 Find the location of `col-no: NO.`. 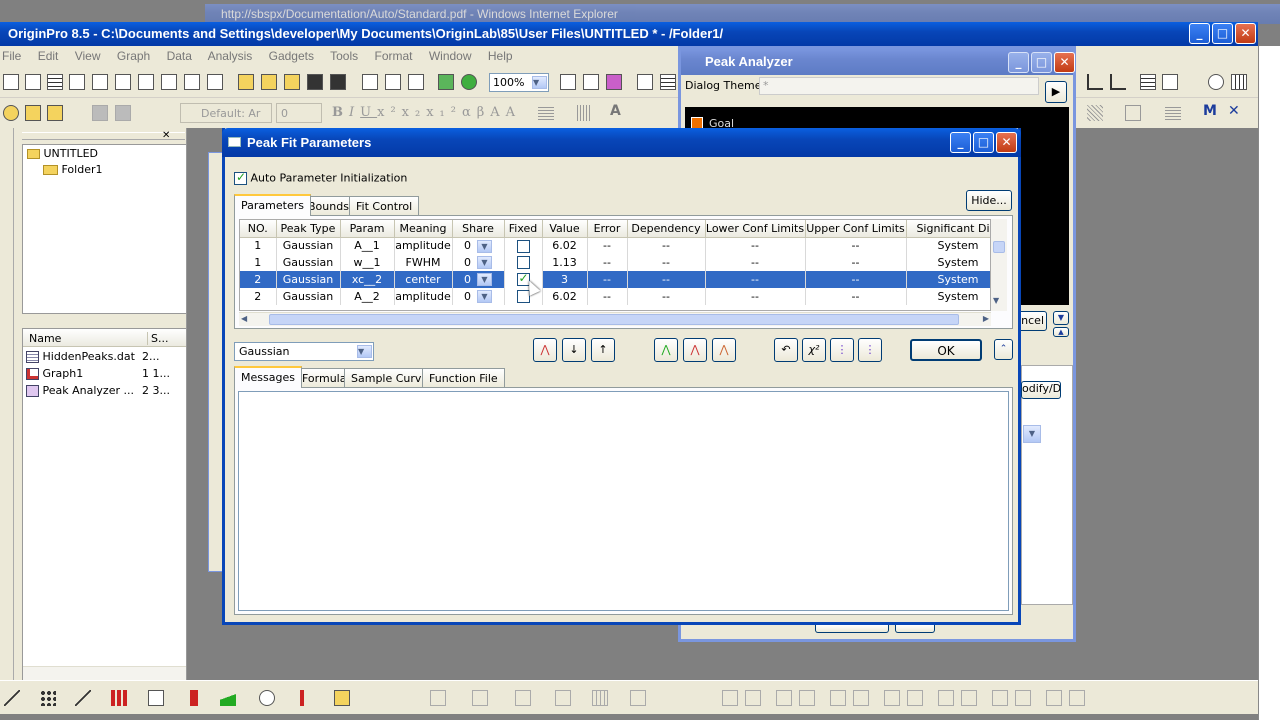

col-no: NO. is located at coordinates (258, 229).